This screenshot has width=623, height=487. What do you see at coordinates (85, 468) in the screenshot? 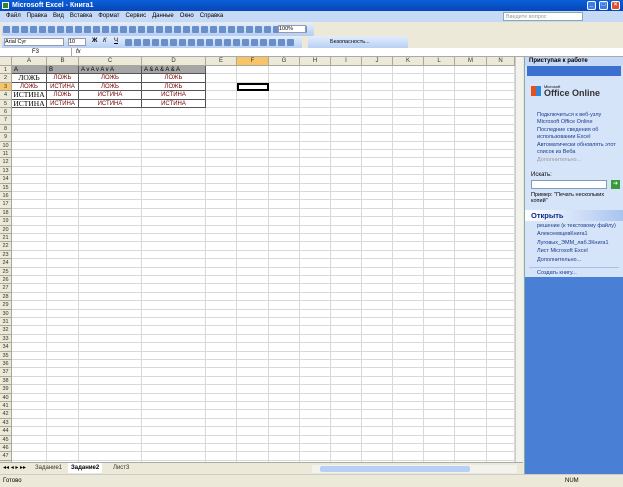
I see `sheet-tab: Задание2` at bounding box center [85, 468].